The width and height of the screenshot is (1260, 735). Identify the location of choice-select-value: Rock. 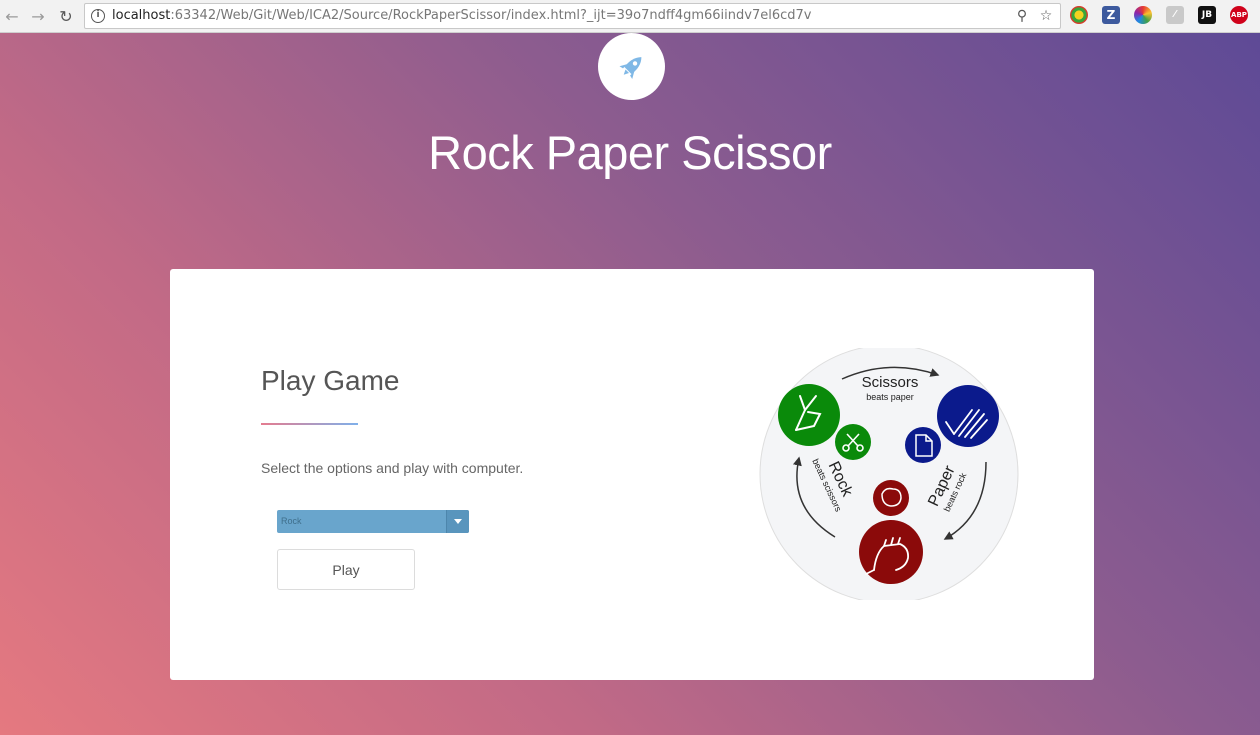
(291, 521).